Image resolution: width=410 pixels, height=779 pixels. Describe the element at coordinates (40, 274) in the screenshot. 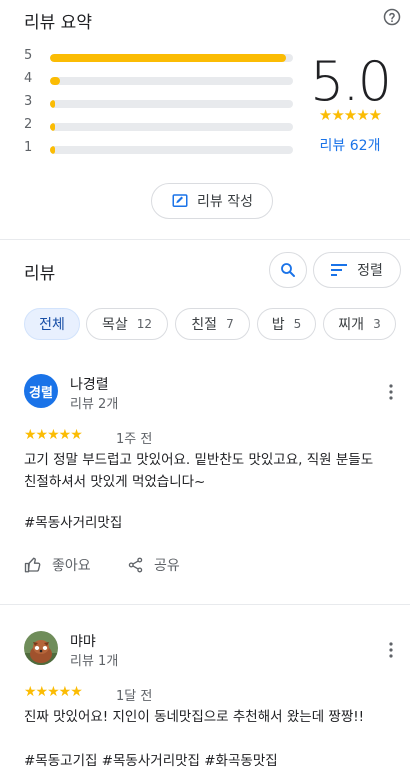

I see `reviews-title: 리뷰` at that location.